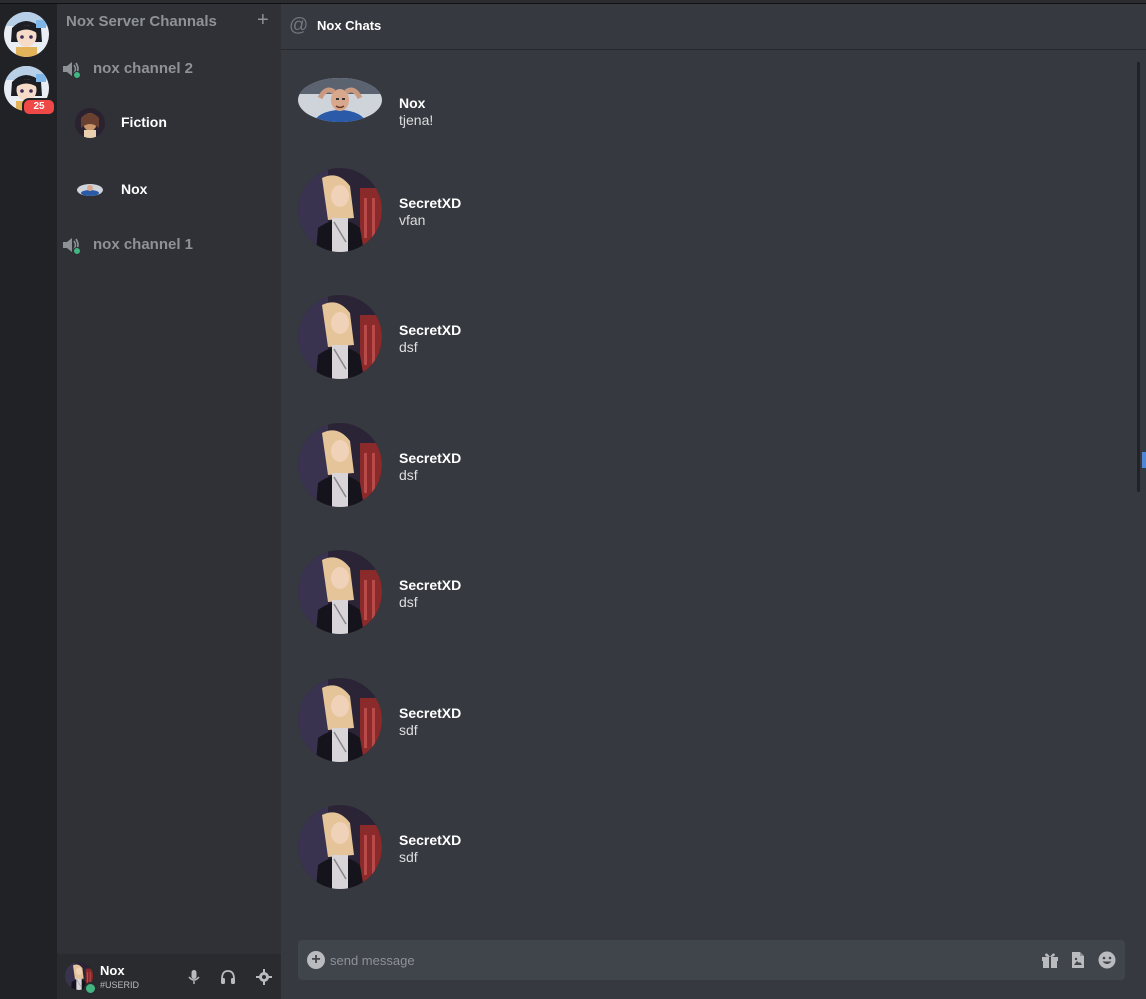 Image resolution: width=1146 pixels, height=999 pixels. Describe the element at coordinates (143, 244) in the screenshot. I see `channel-name: nox channel 1` at that location.